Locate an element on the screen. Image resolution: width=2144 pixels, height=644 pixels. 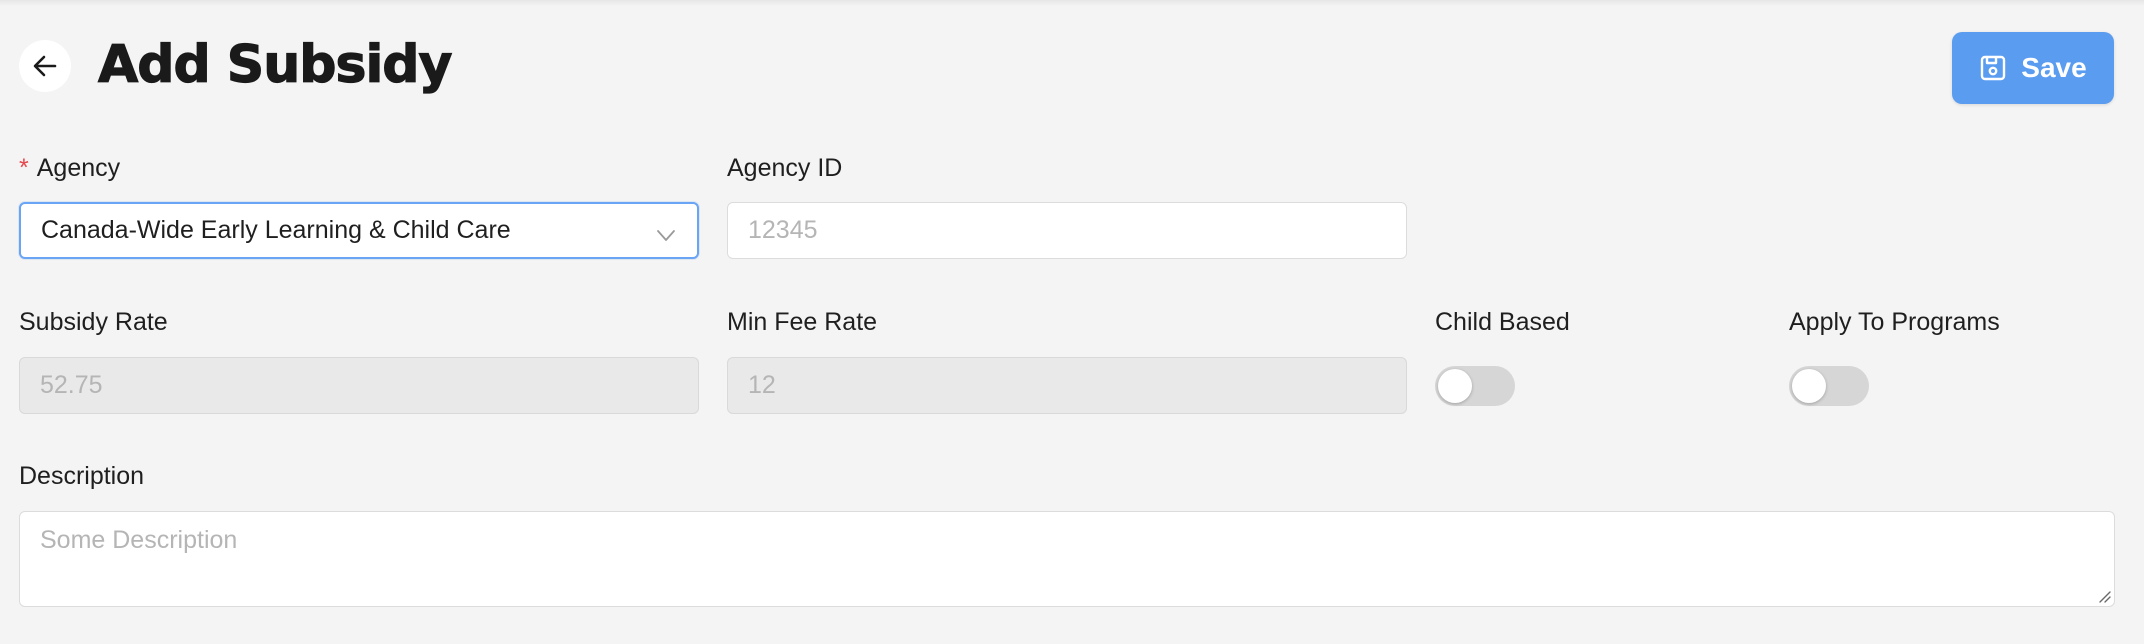
subsidy-rate-value: 52.75 is located at coordinates (71, 385).